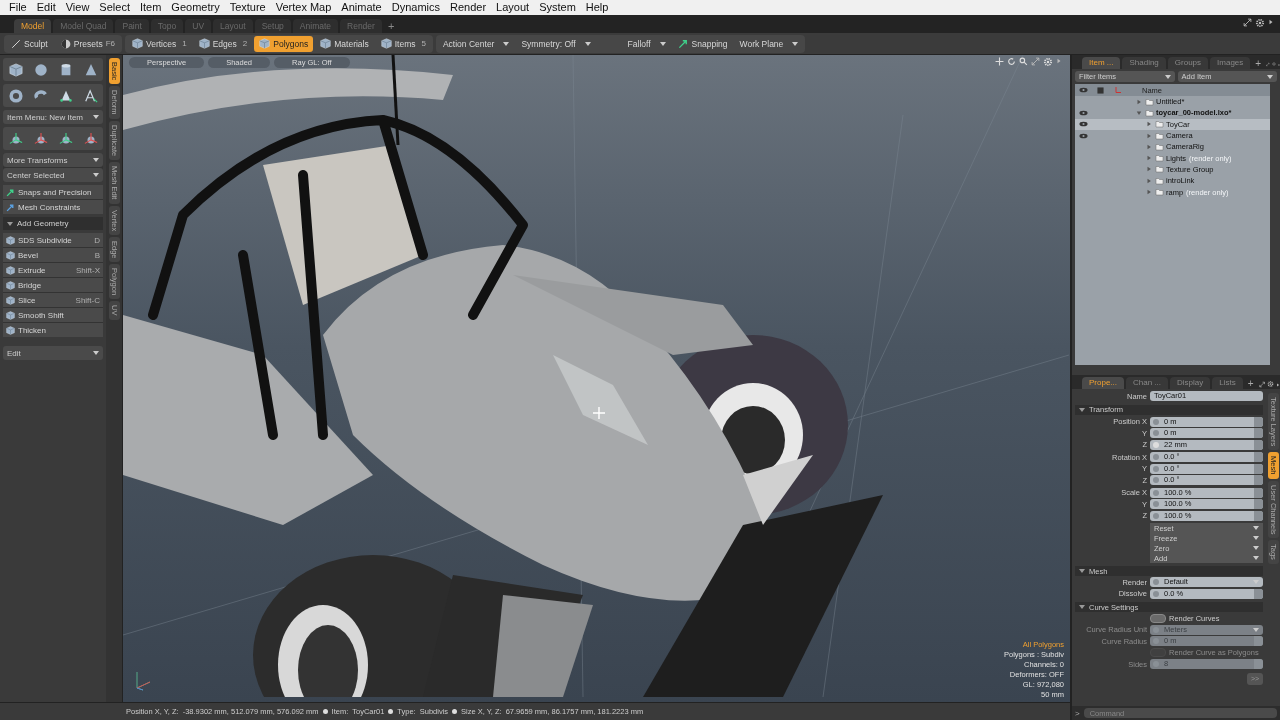  Describe the element at coordinates (53, 240) in the screenshot. I see `tool-button: SDS Subdivide D` at that location.